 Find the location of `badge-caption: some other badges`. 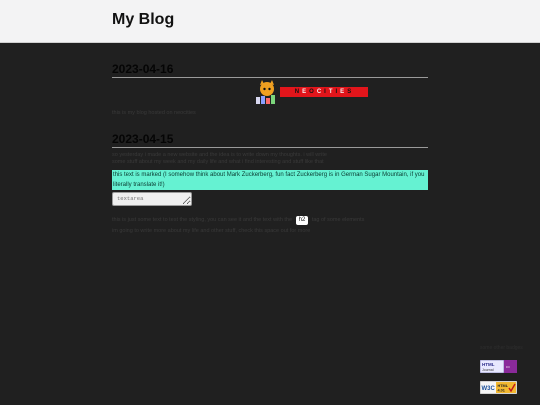

badge-caption: some other badges is located at coordinates (501, 348).